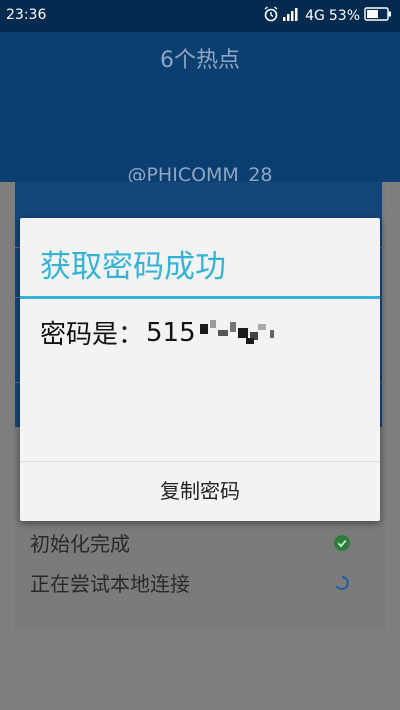 The image size is (400, 710). Describe the element at coordinates (240, 333) in the screenshot. I see `redacted-password-mask` at that location.